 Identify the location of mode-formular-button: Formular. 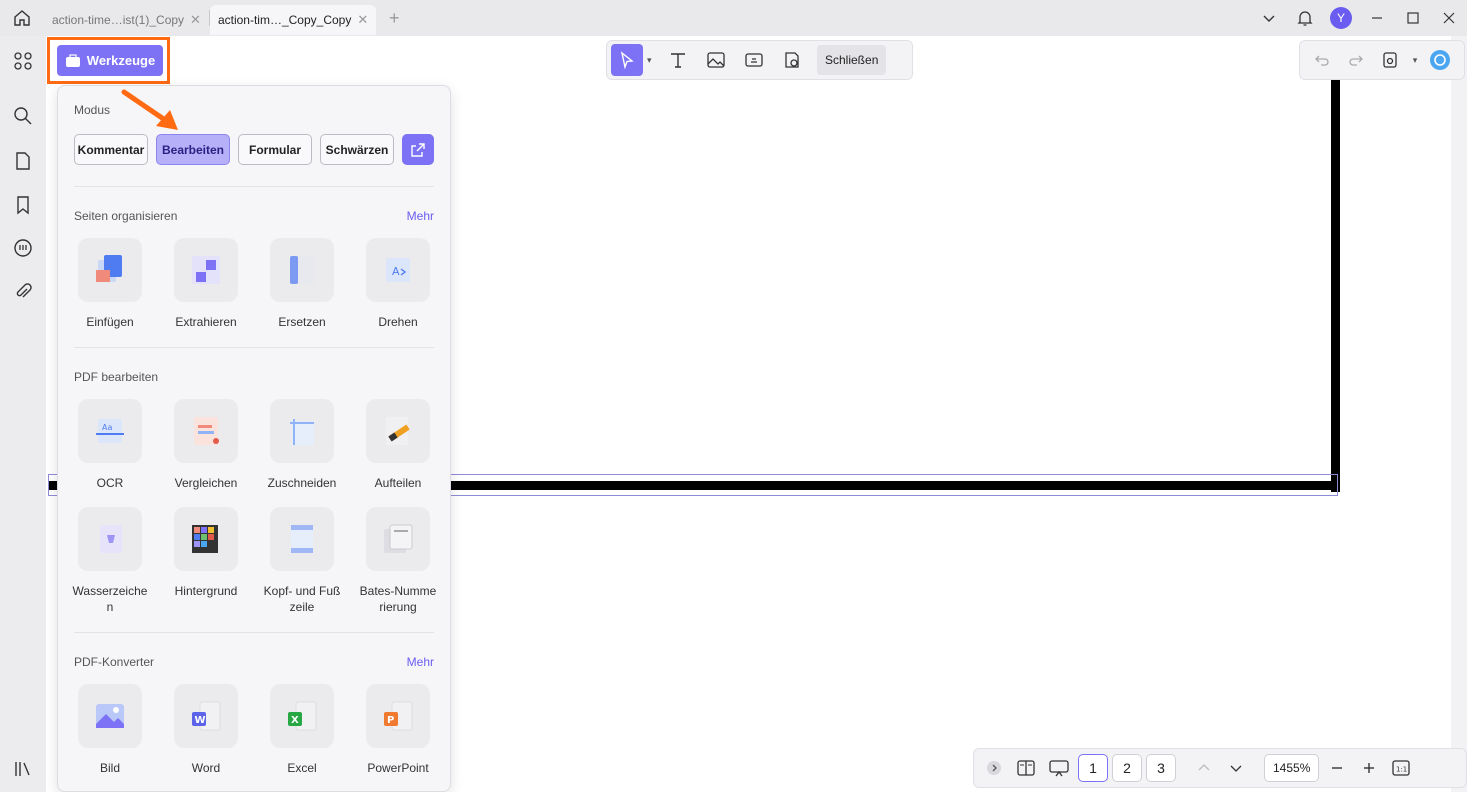
(275, 149).